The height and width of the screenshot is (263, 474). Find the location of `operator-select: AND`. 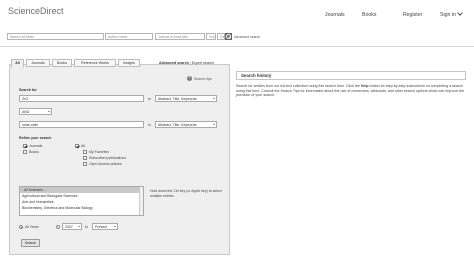

operator-select: AND is located at coordinates (35, 111).